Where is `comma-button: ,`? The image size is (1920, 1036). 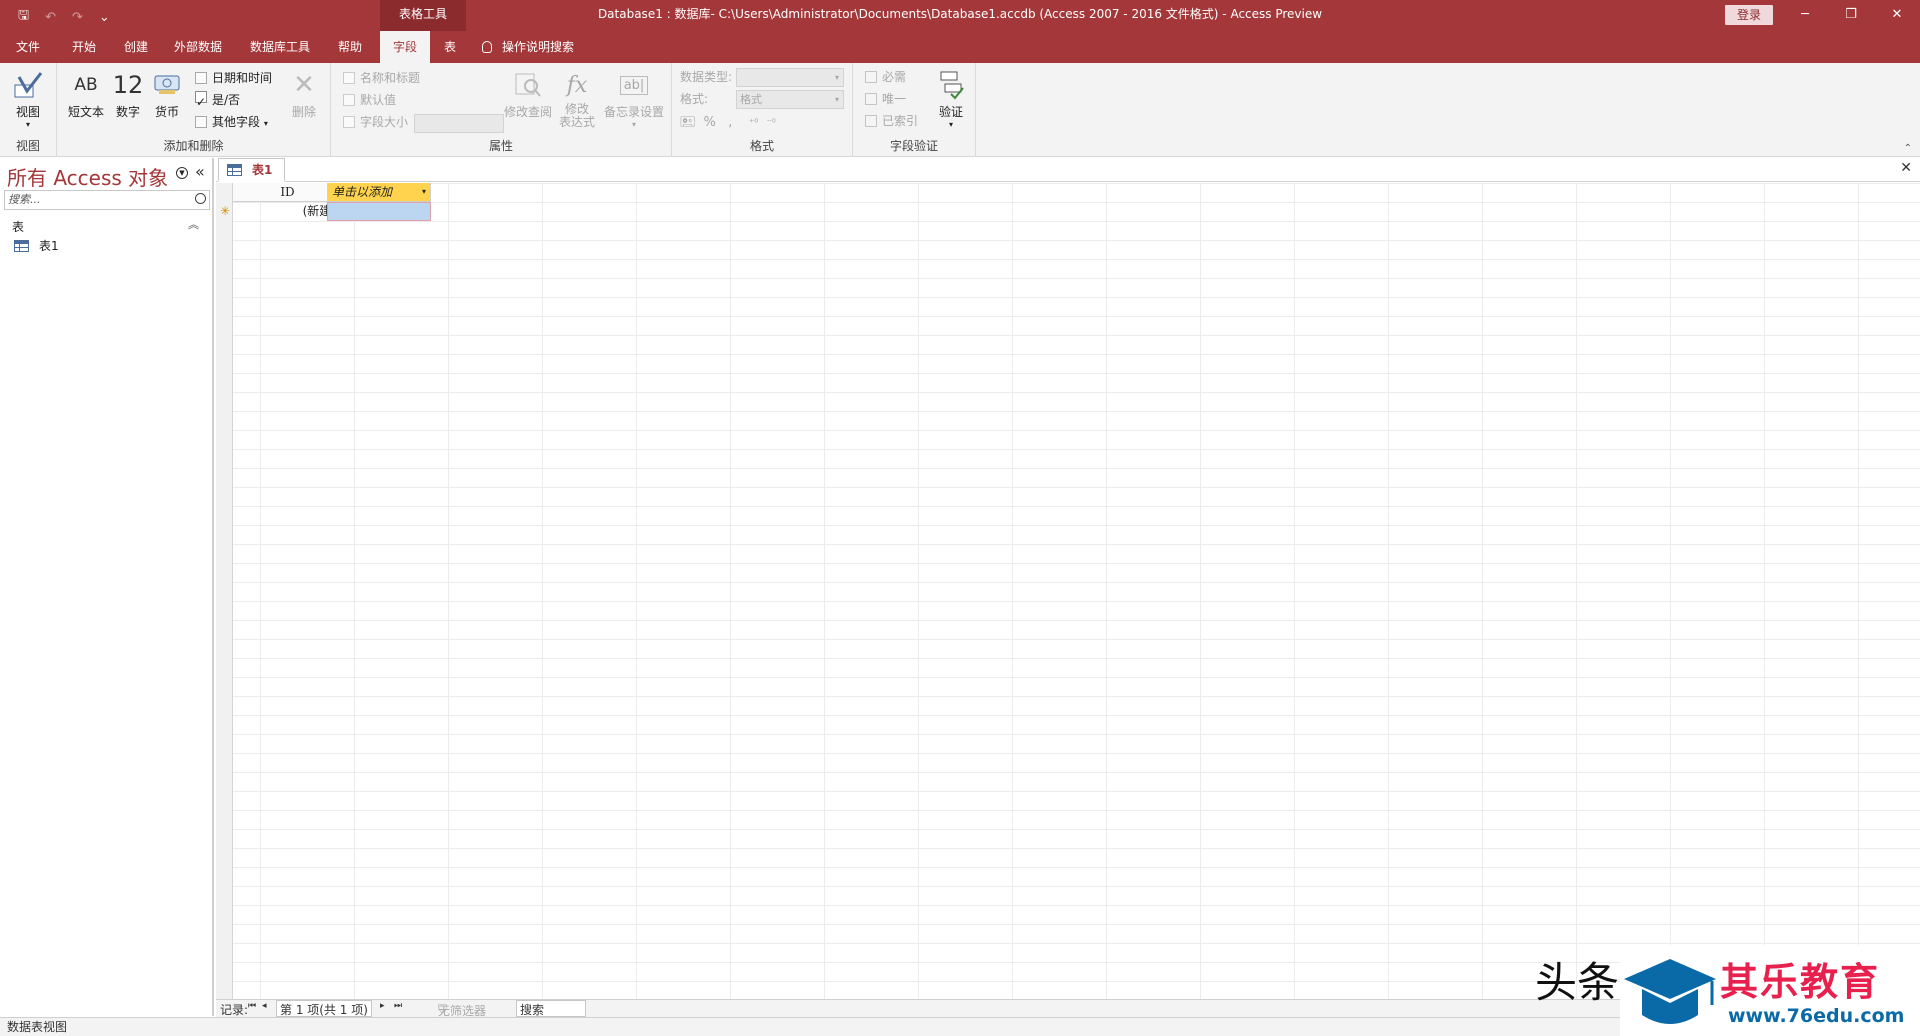
comma-button: , is located at coordinates (730, 122).